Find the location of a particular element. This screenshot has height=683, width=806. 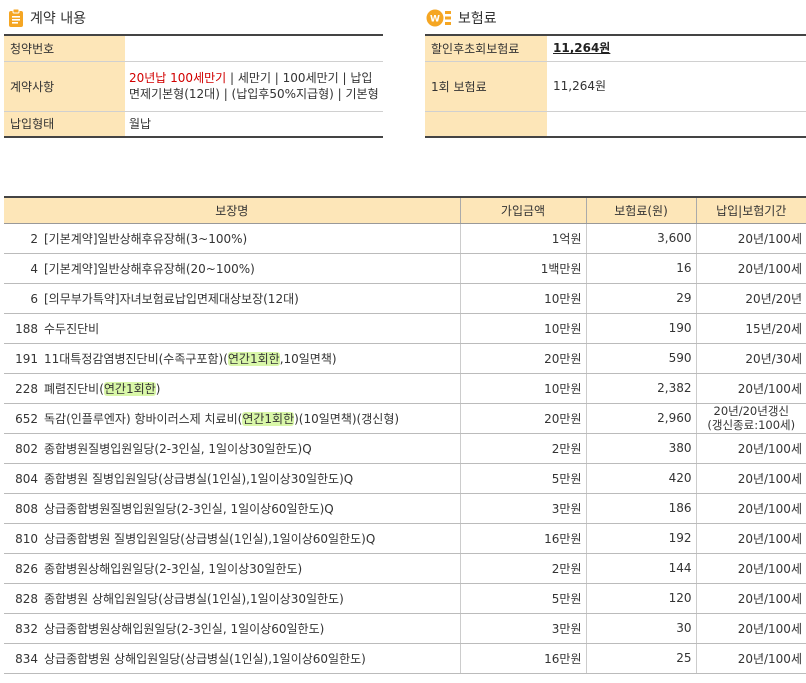

coverage-row-premium: 380 is located at coordinates (680, 448).